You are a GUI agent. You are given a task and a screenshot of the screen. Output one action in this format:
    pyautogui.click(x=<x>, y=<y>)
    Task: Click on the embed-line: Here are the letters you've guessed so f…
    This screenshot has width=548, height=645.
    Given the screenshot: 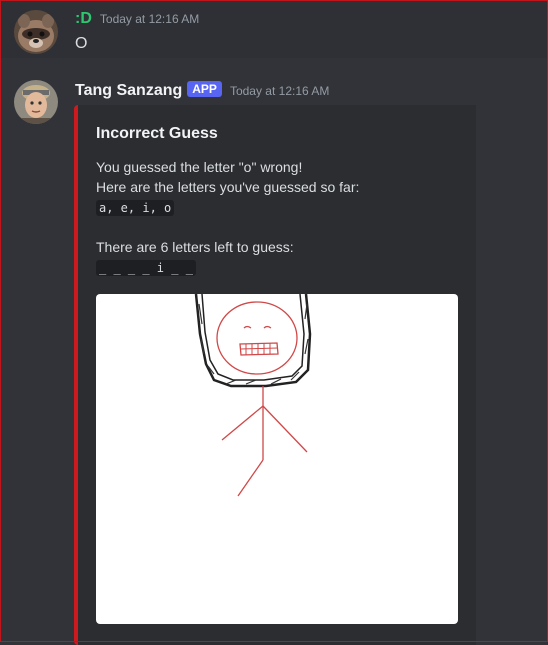 What is the action you would take?
    pyautogui.click(x=228, y=187)
    